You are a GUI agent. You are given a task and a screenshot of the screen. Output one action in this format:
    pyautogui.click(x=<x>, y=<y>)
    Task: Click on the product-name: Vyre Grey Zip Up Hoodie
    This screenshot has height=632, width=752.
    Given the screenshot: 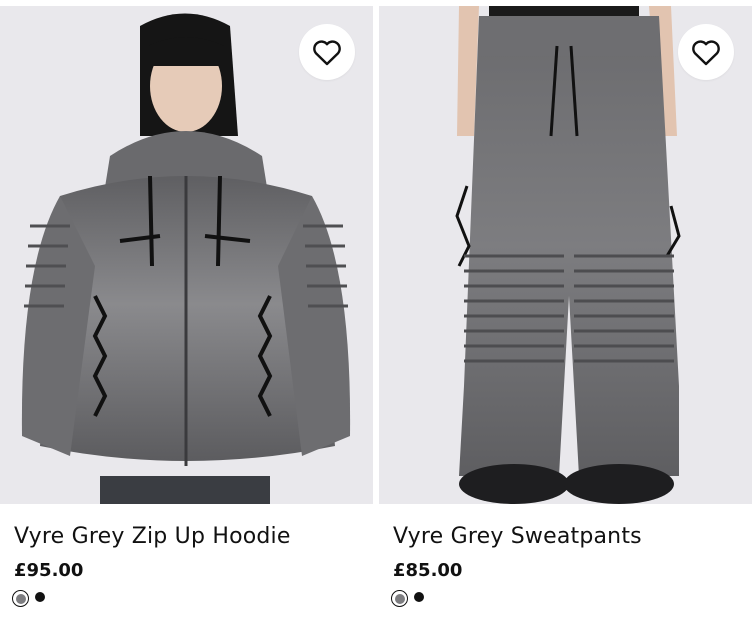 What is the action you would take?
    pyautogui.click(x=152, y=536)
    